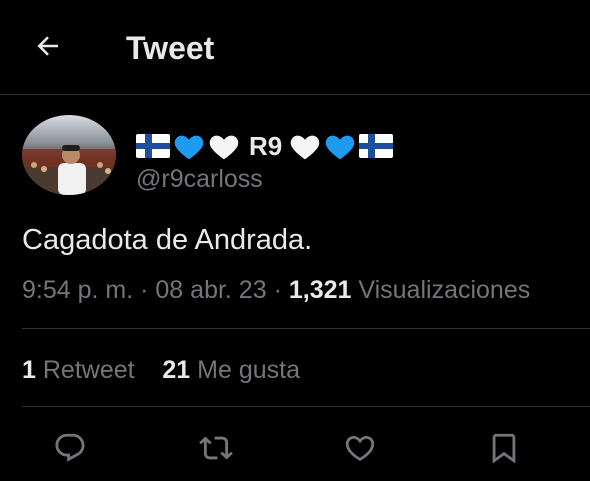 Image resolution: width=590 pixels, height=481 pixels. I want to click on retweets-label: Retweet, so click(88, 370).